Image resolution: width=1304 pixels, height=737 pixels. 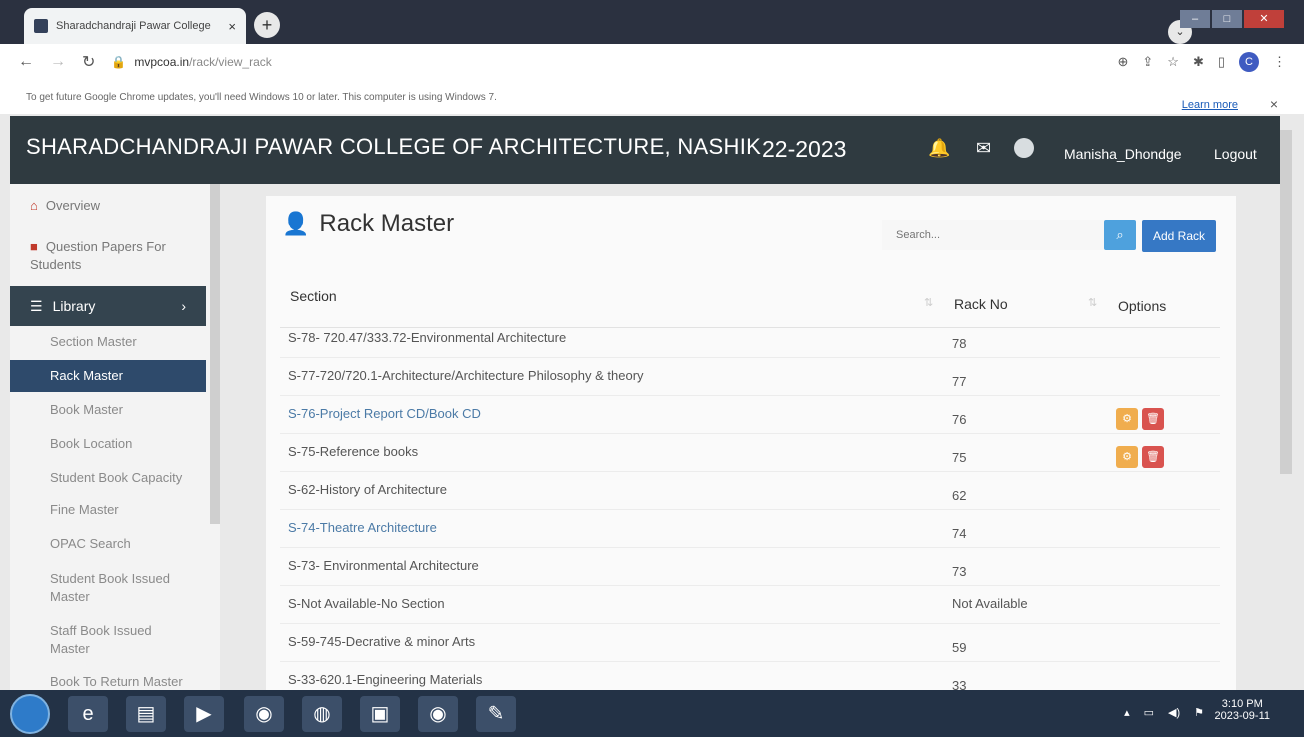 What do you see at coordinates (1123, 154) in the screenshot?
I see `username: Manisha_Dhondge` at bounding box center [1123, 154].